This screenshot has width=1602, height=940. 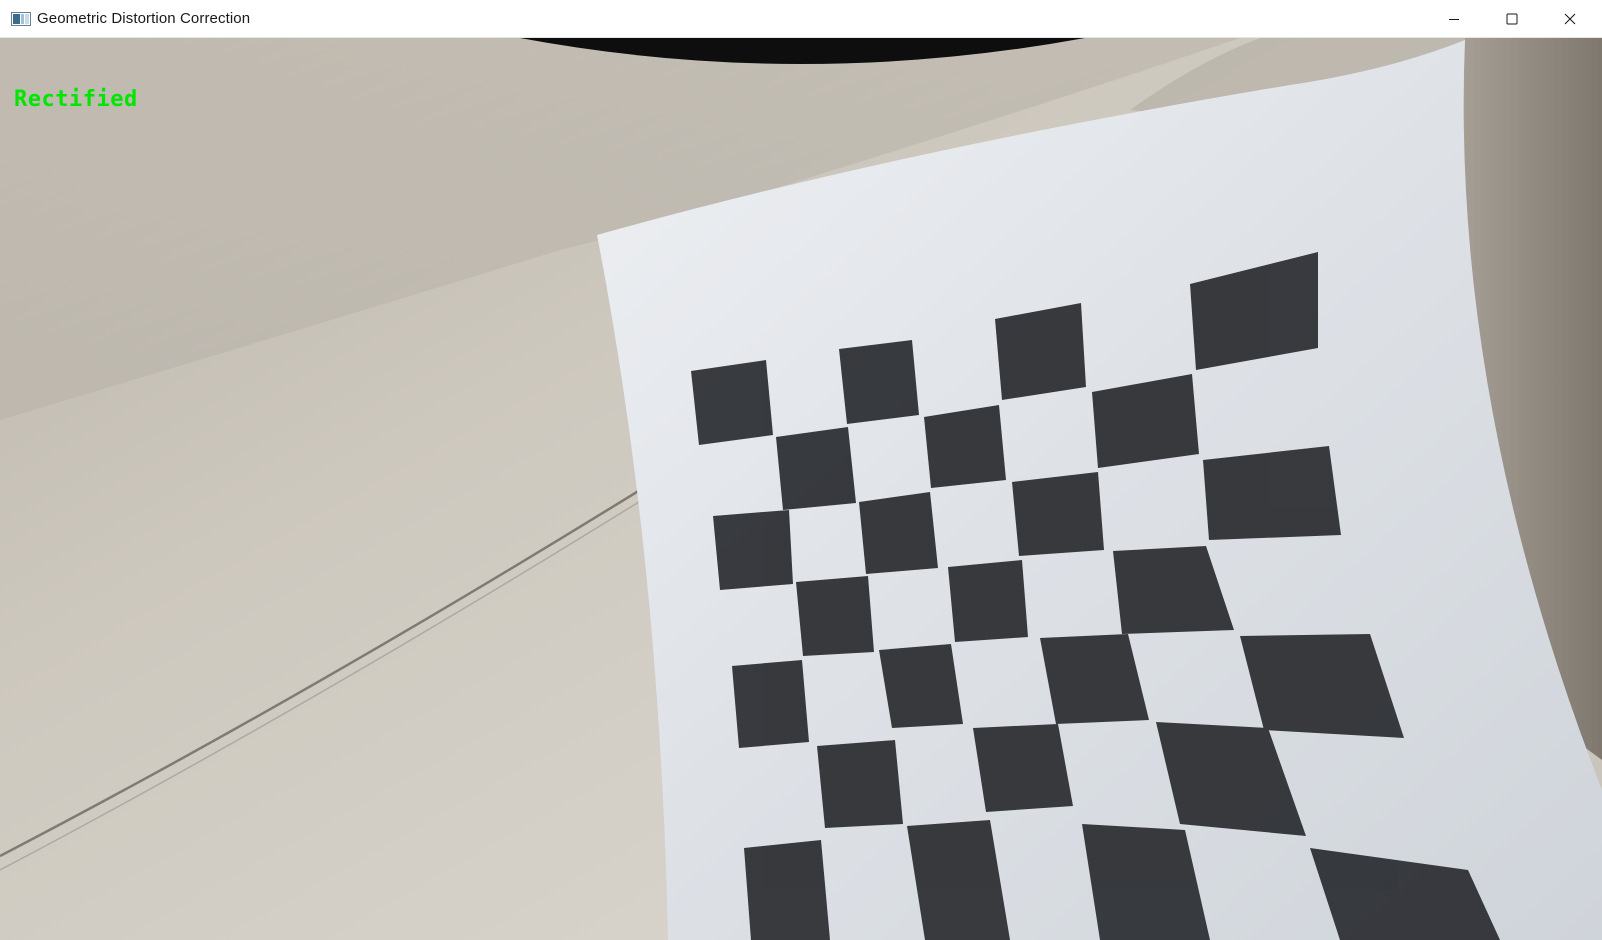 I want to click on maximize-icon, so click(x=1512, y=19).